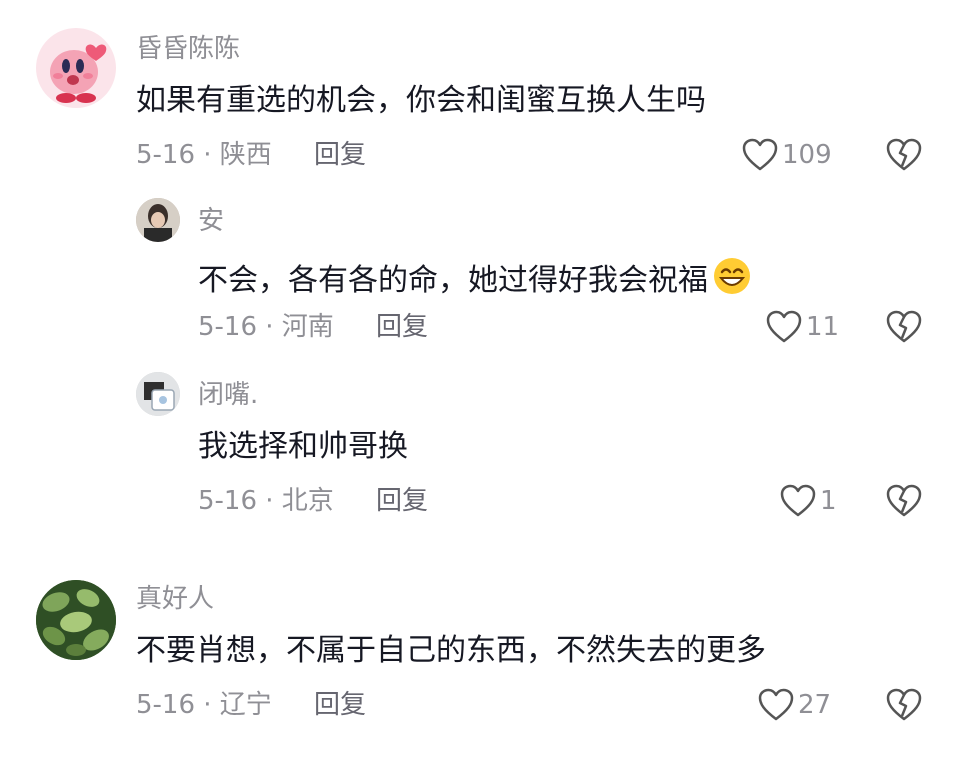 Image resolution: width=960 pixels, height=759 pixels. Describe the element at coordinates (211, 221) in the screenshot. I see `comment-username: 安` at that location.